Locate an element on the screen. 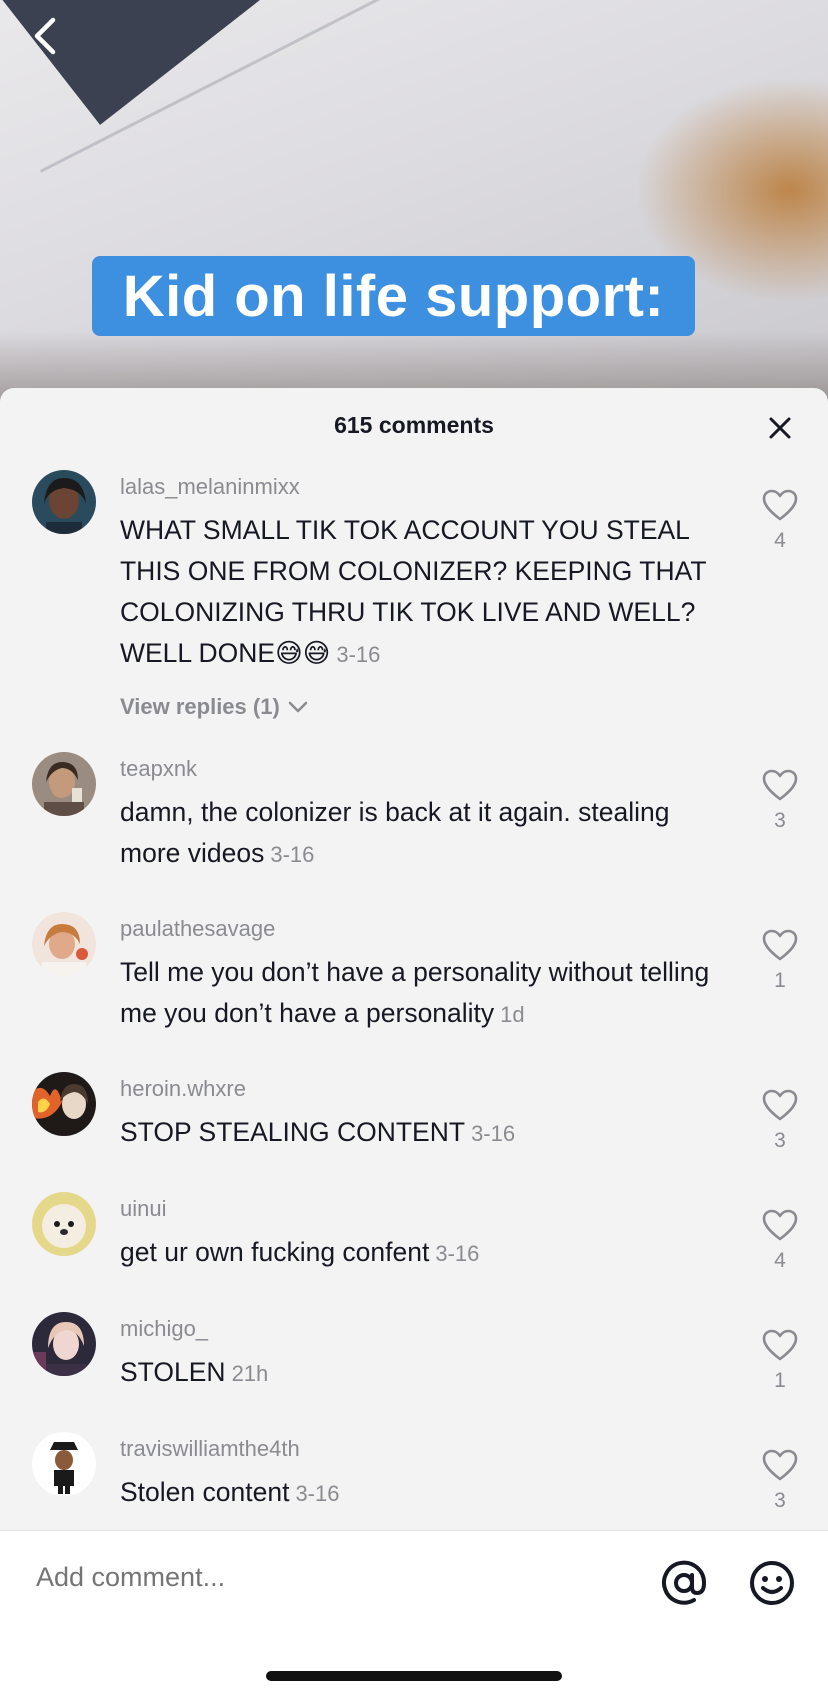 Image resolution: width=828 pixels, height=1697 pixels. comment-username: heroin.whxre is located at coordinates (183, 1089).